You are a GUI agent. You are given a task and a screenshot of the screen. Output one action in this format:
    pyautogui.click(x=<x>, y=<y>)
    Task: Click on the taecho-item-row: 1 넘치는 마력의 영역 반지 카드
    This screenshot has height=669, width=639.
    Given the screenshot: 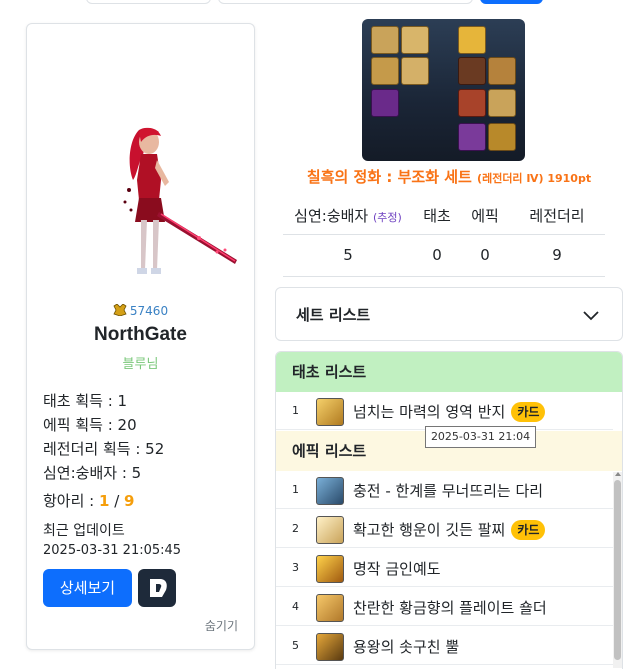 What is the action you would take?
    pyautogui.click(x=444, y=411)
    